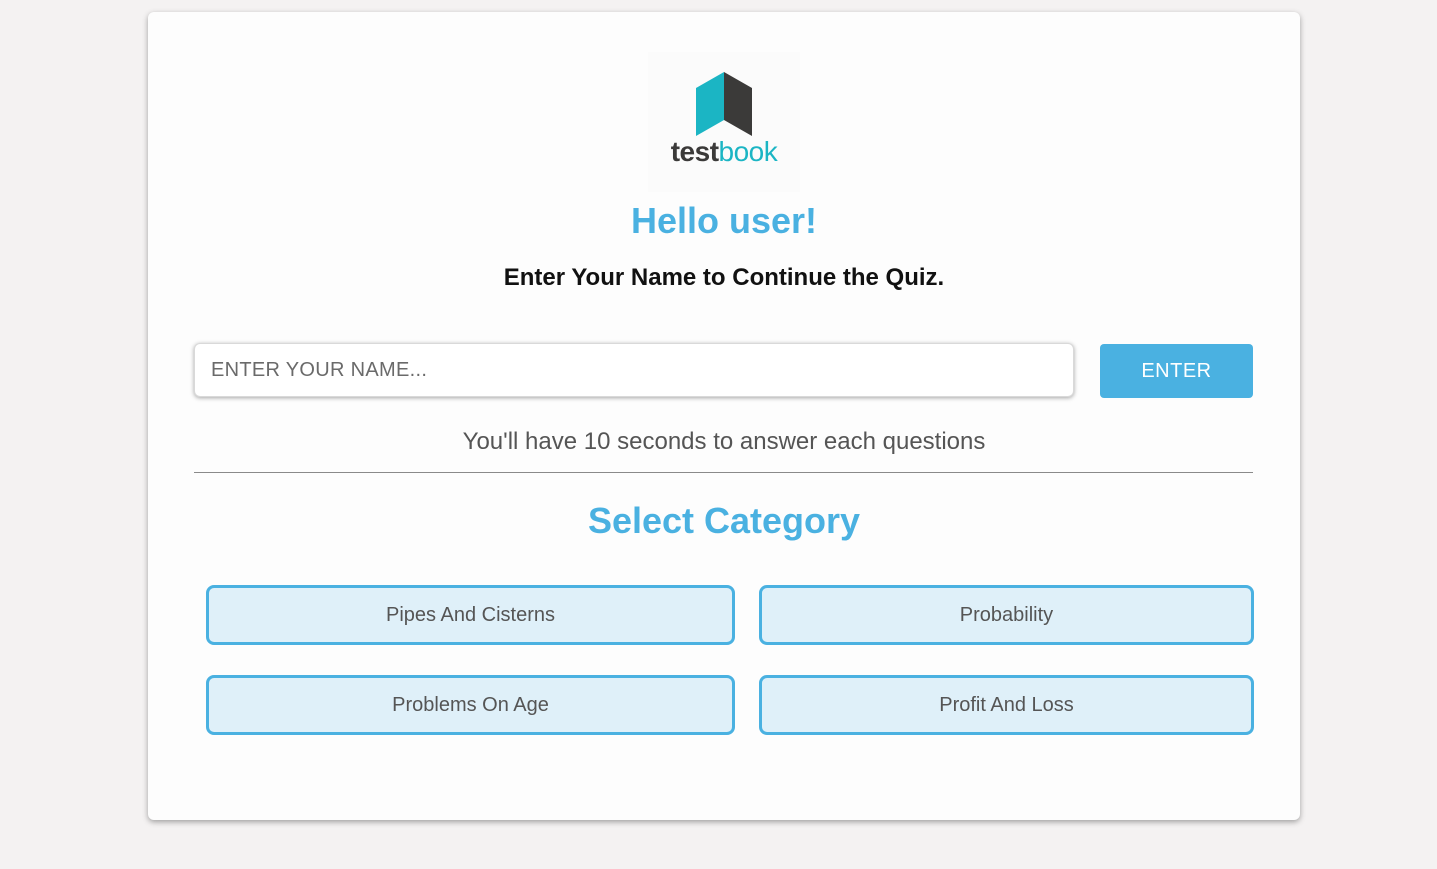 This screenshot has height=869, width=1437. I want to click on category-button-profit-and-loss: Profit And Loss, so click(1006, 705).